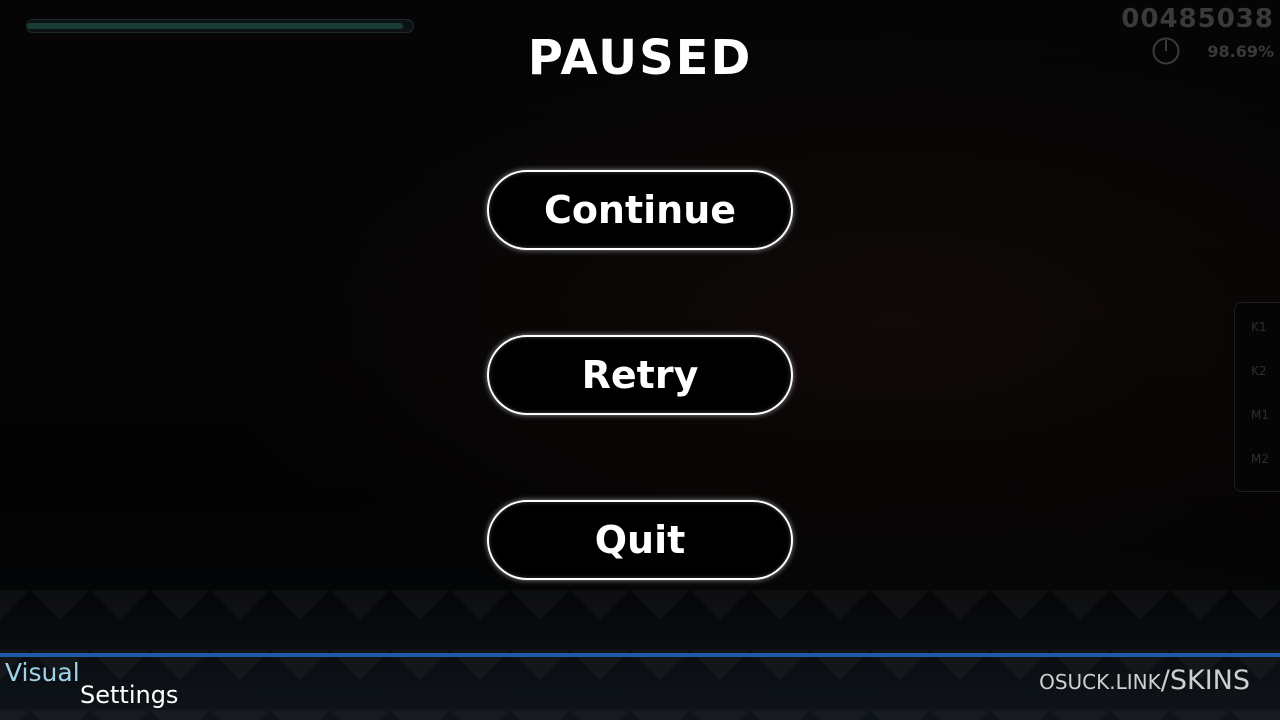  I want to click on visual-settings-label-visual: Visual, so click(42, 672).